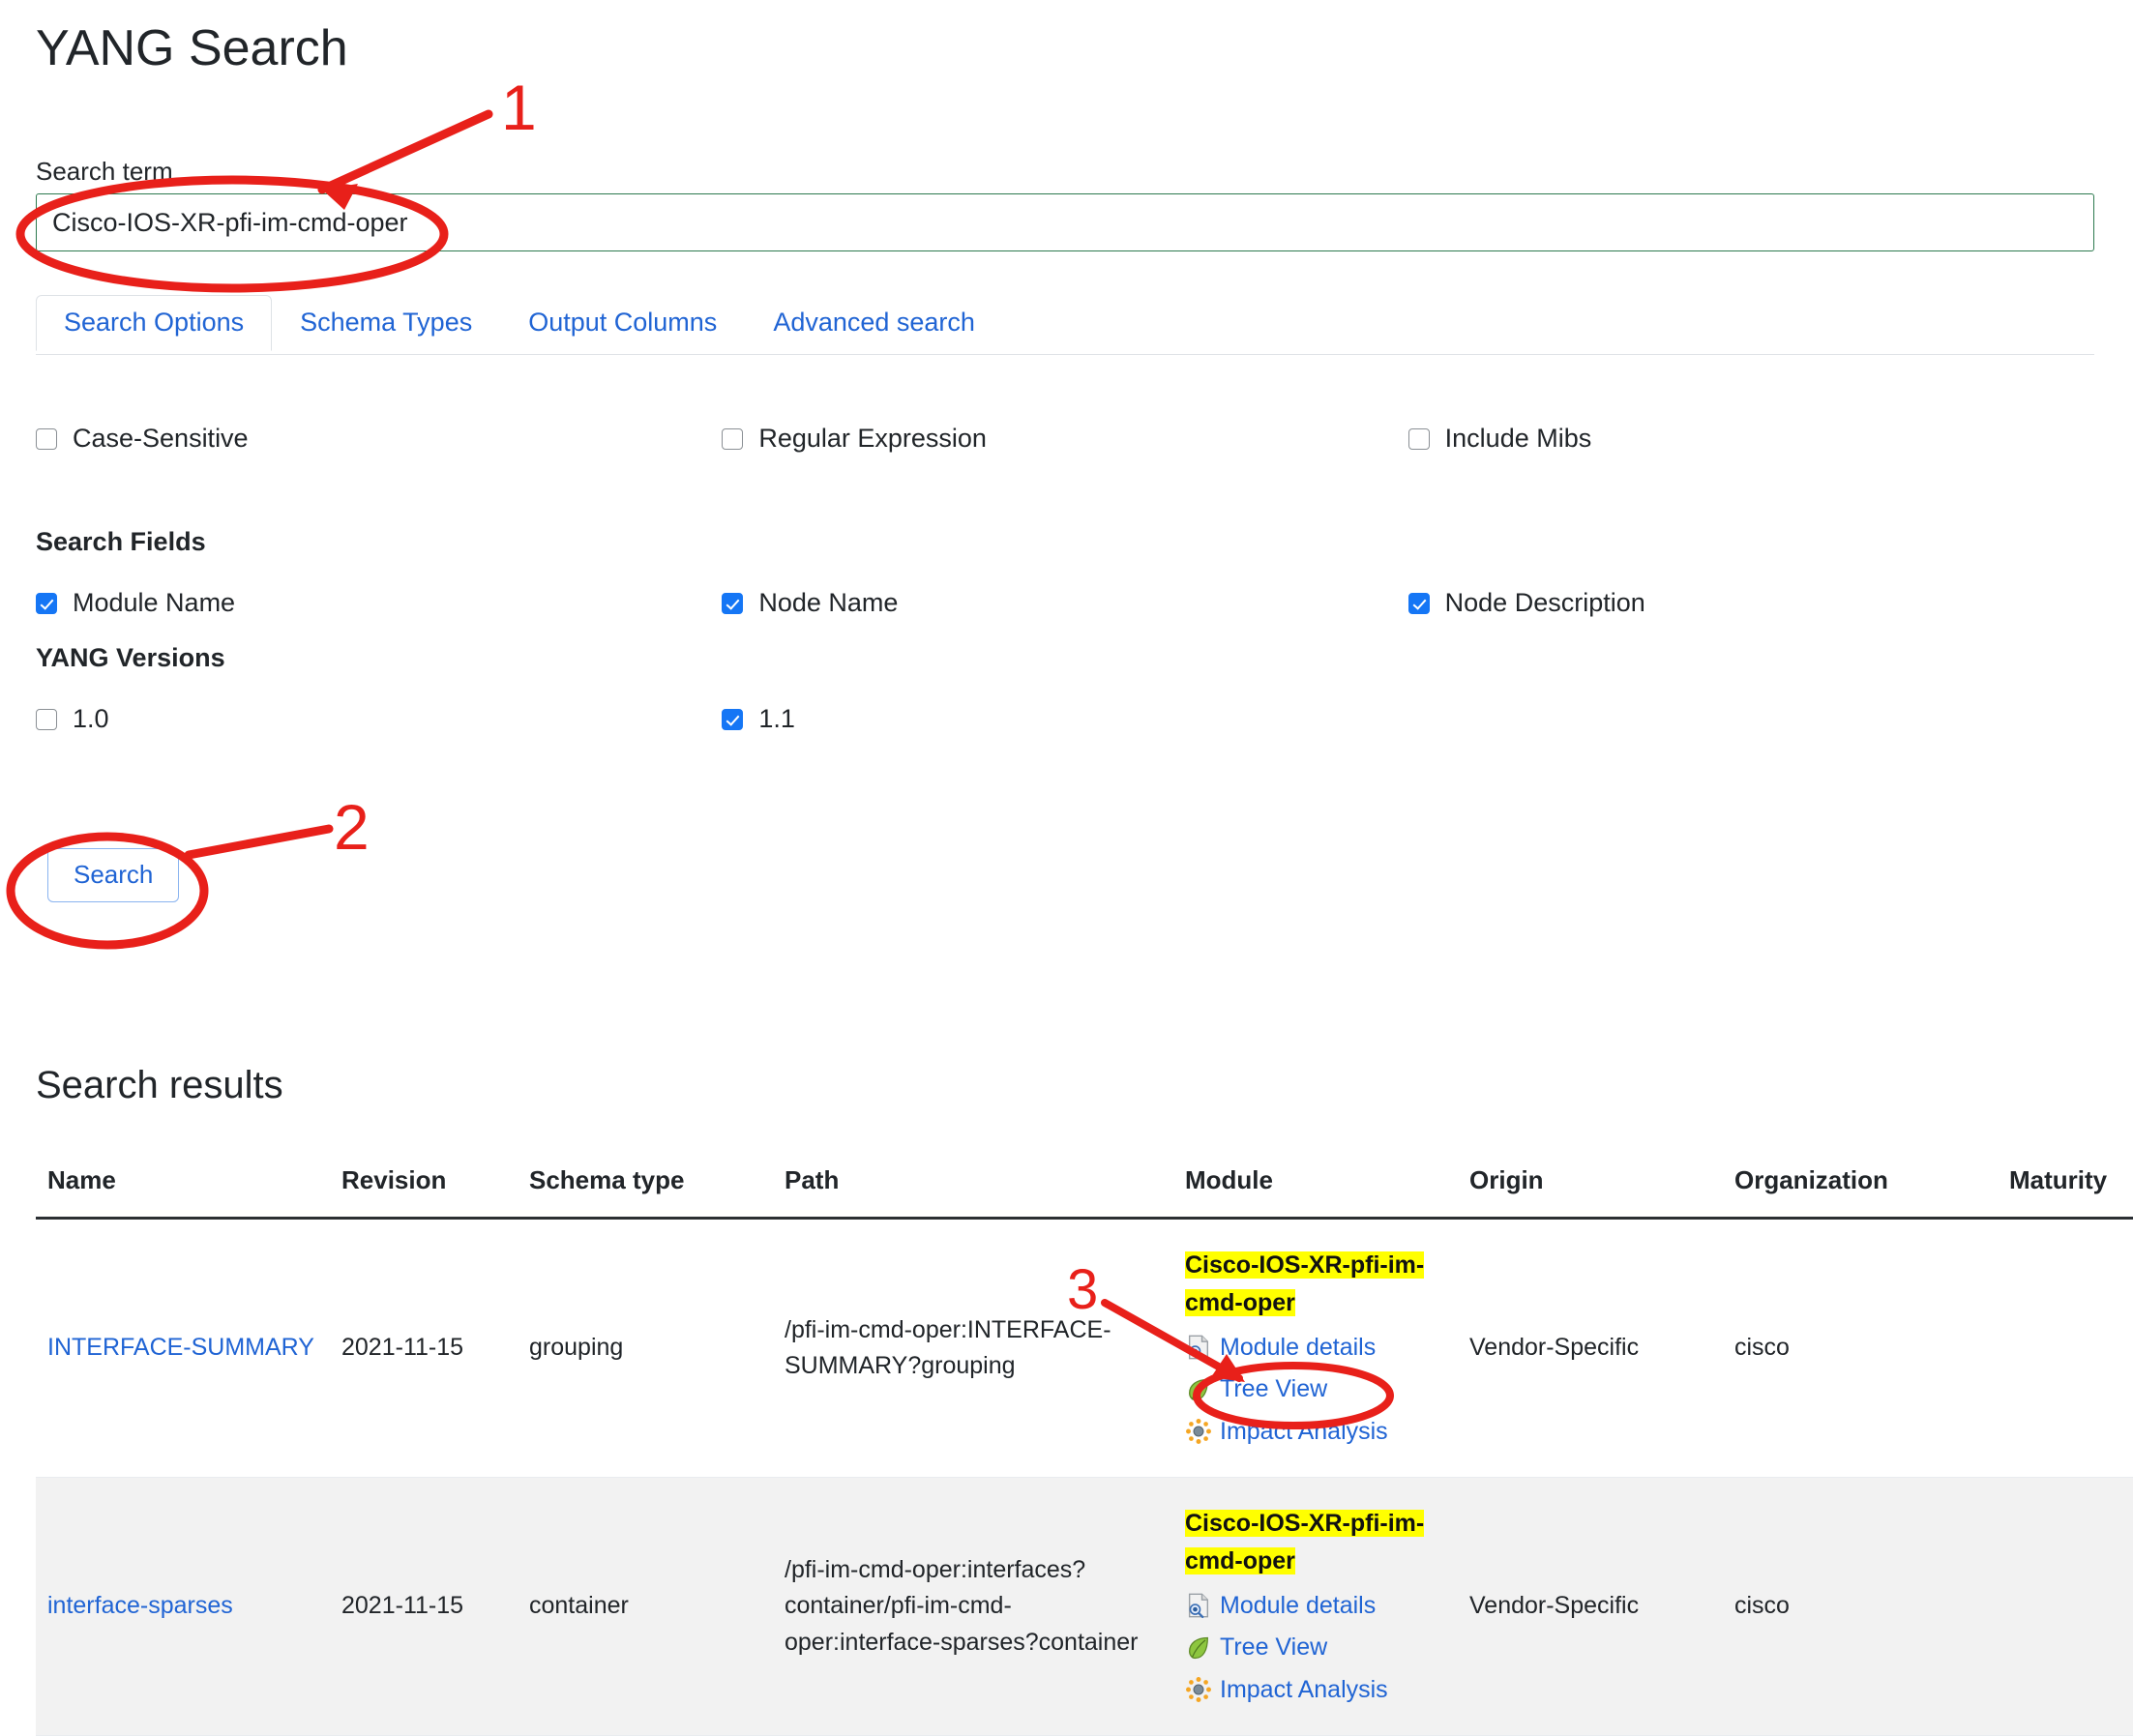 The width and height of the screenshot is (2133, 1736). Describe the element at coordinates (159, 1085) in the screenshot. I see `search-results-heading: Search results` at that location.